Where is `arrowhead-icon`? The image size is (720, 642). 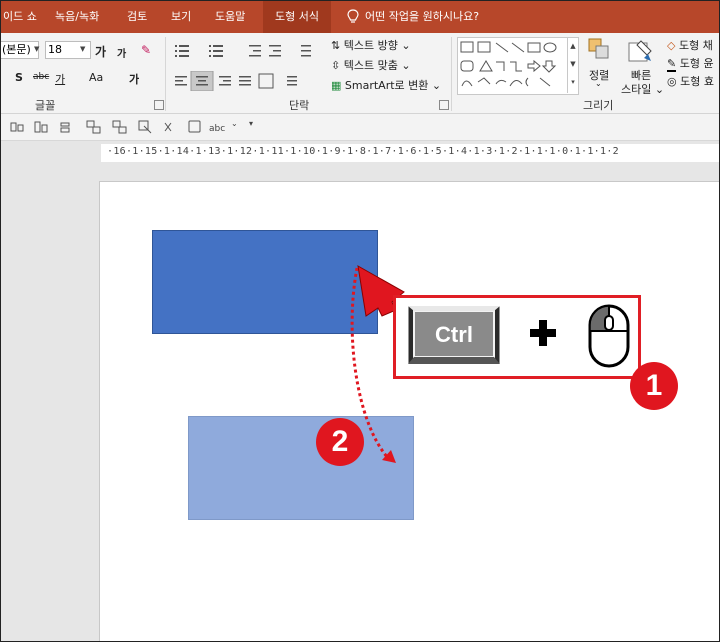 arrowhead-icon is located at coordinates (389, 456).